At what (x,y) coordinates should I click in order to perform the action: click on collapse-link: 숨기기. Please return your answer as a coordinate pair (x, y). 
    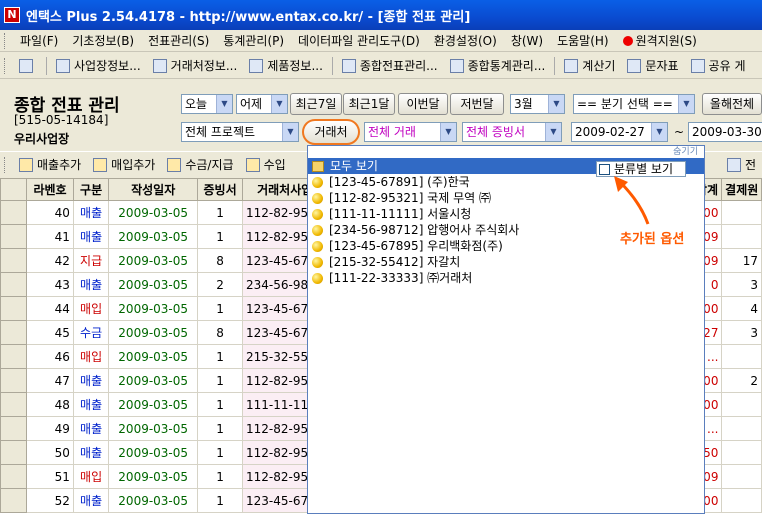
    Looking at the image, I should click on (506, 152).